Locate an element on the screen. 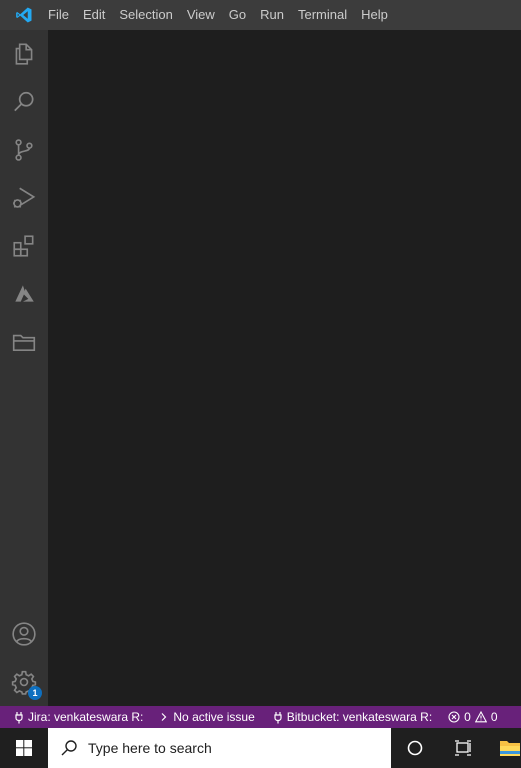  task-view-icon is located at coordinates (463, 748).